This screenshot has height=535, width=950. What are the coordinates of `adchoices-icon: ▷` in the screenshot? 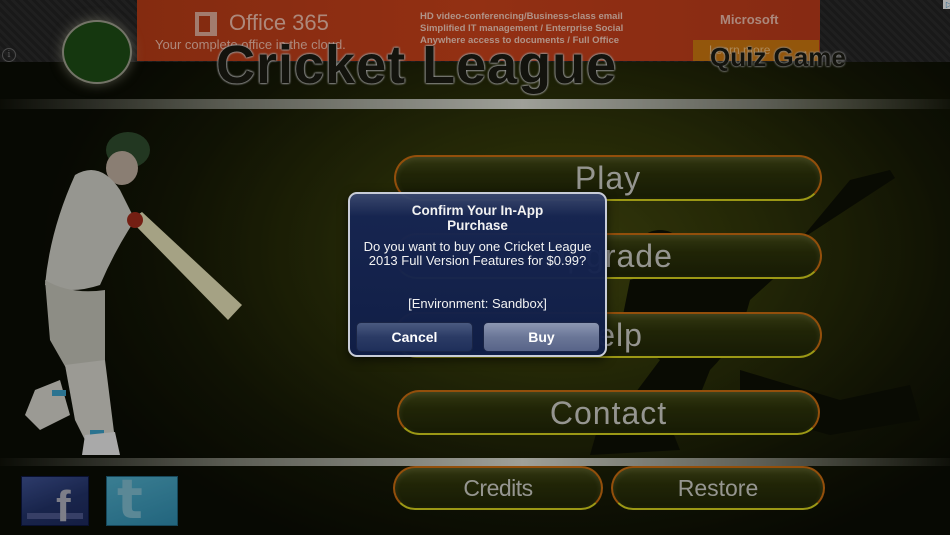 It's located at (946, 4).